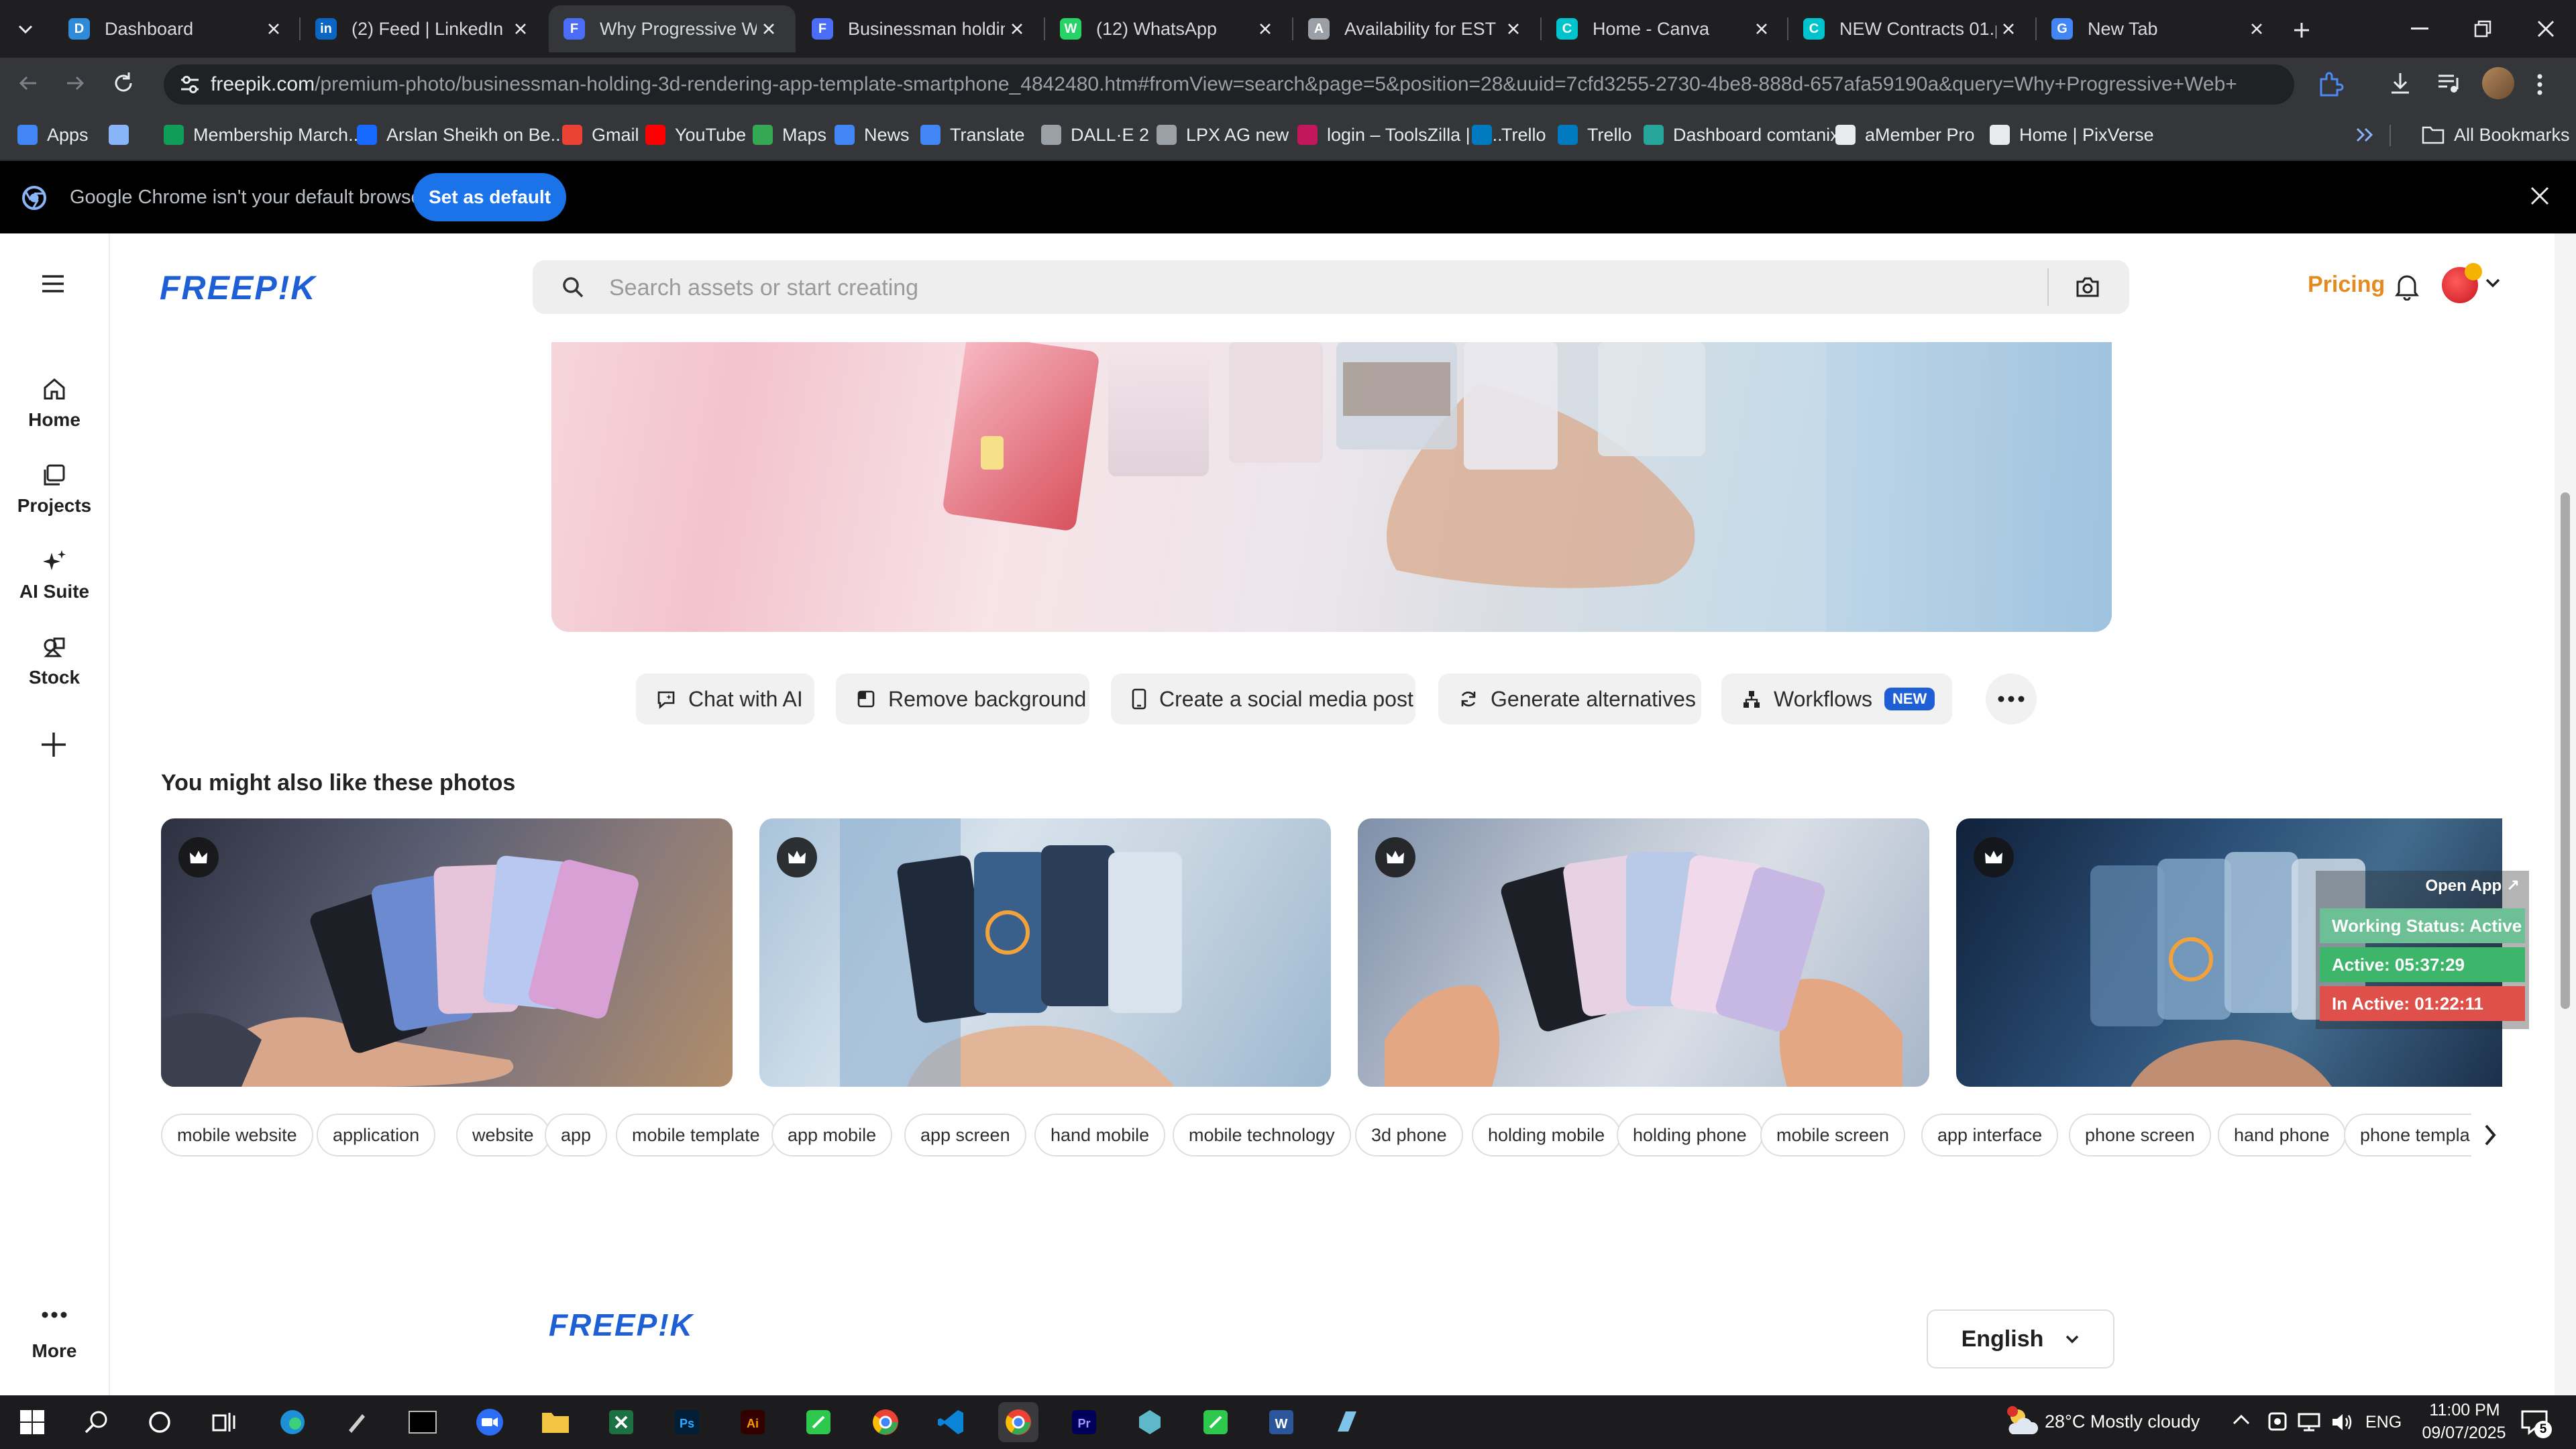  I want to click on tag-chip: app mobile, so click(832, 1135).